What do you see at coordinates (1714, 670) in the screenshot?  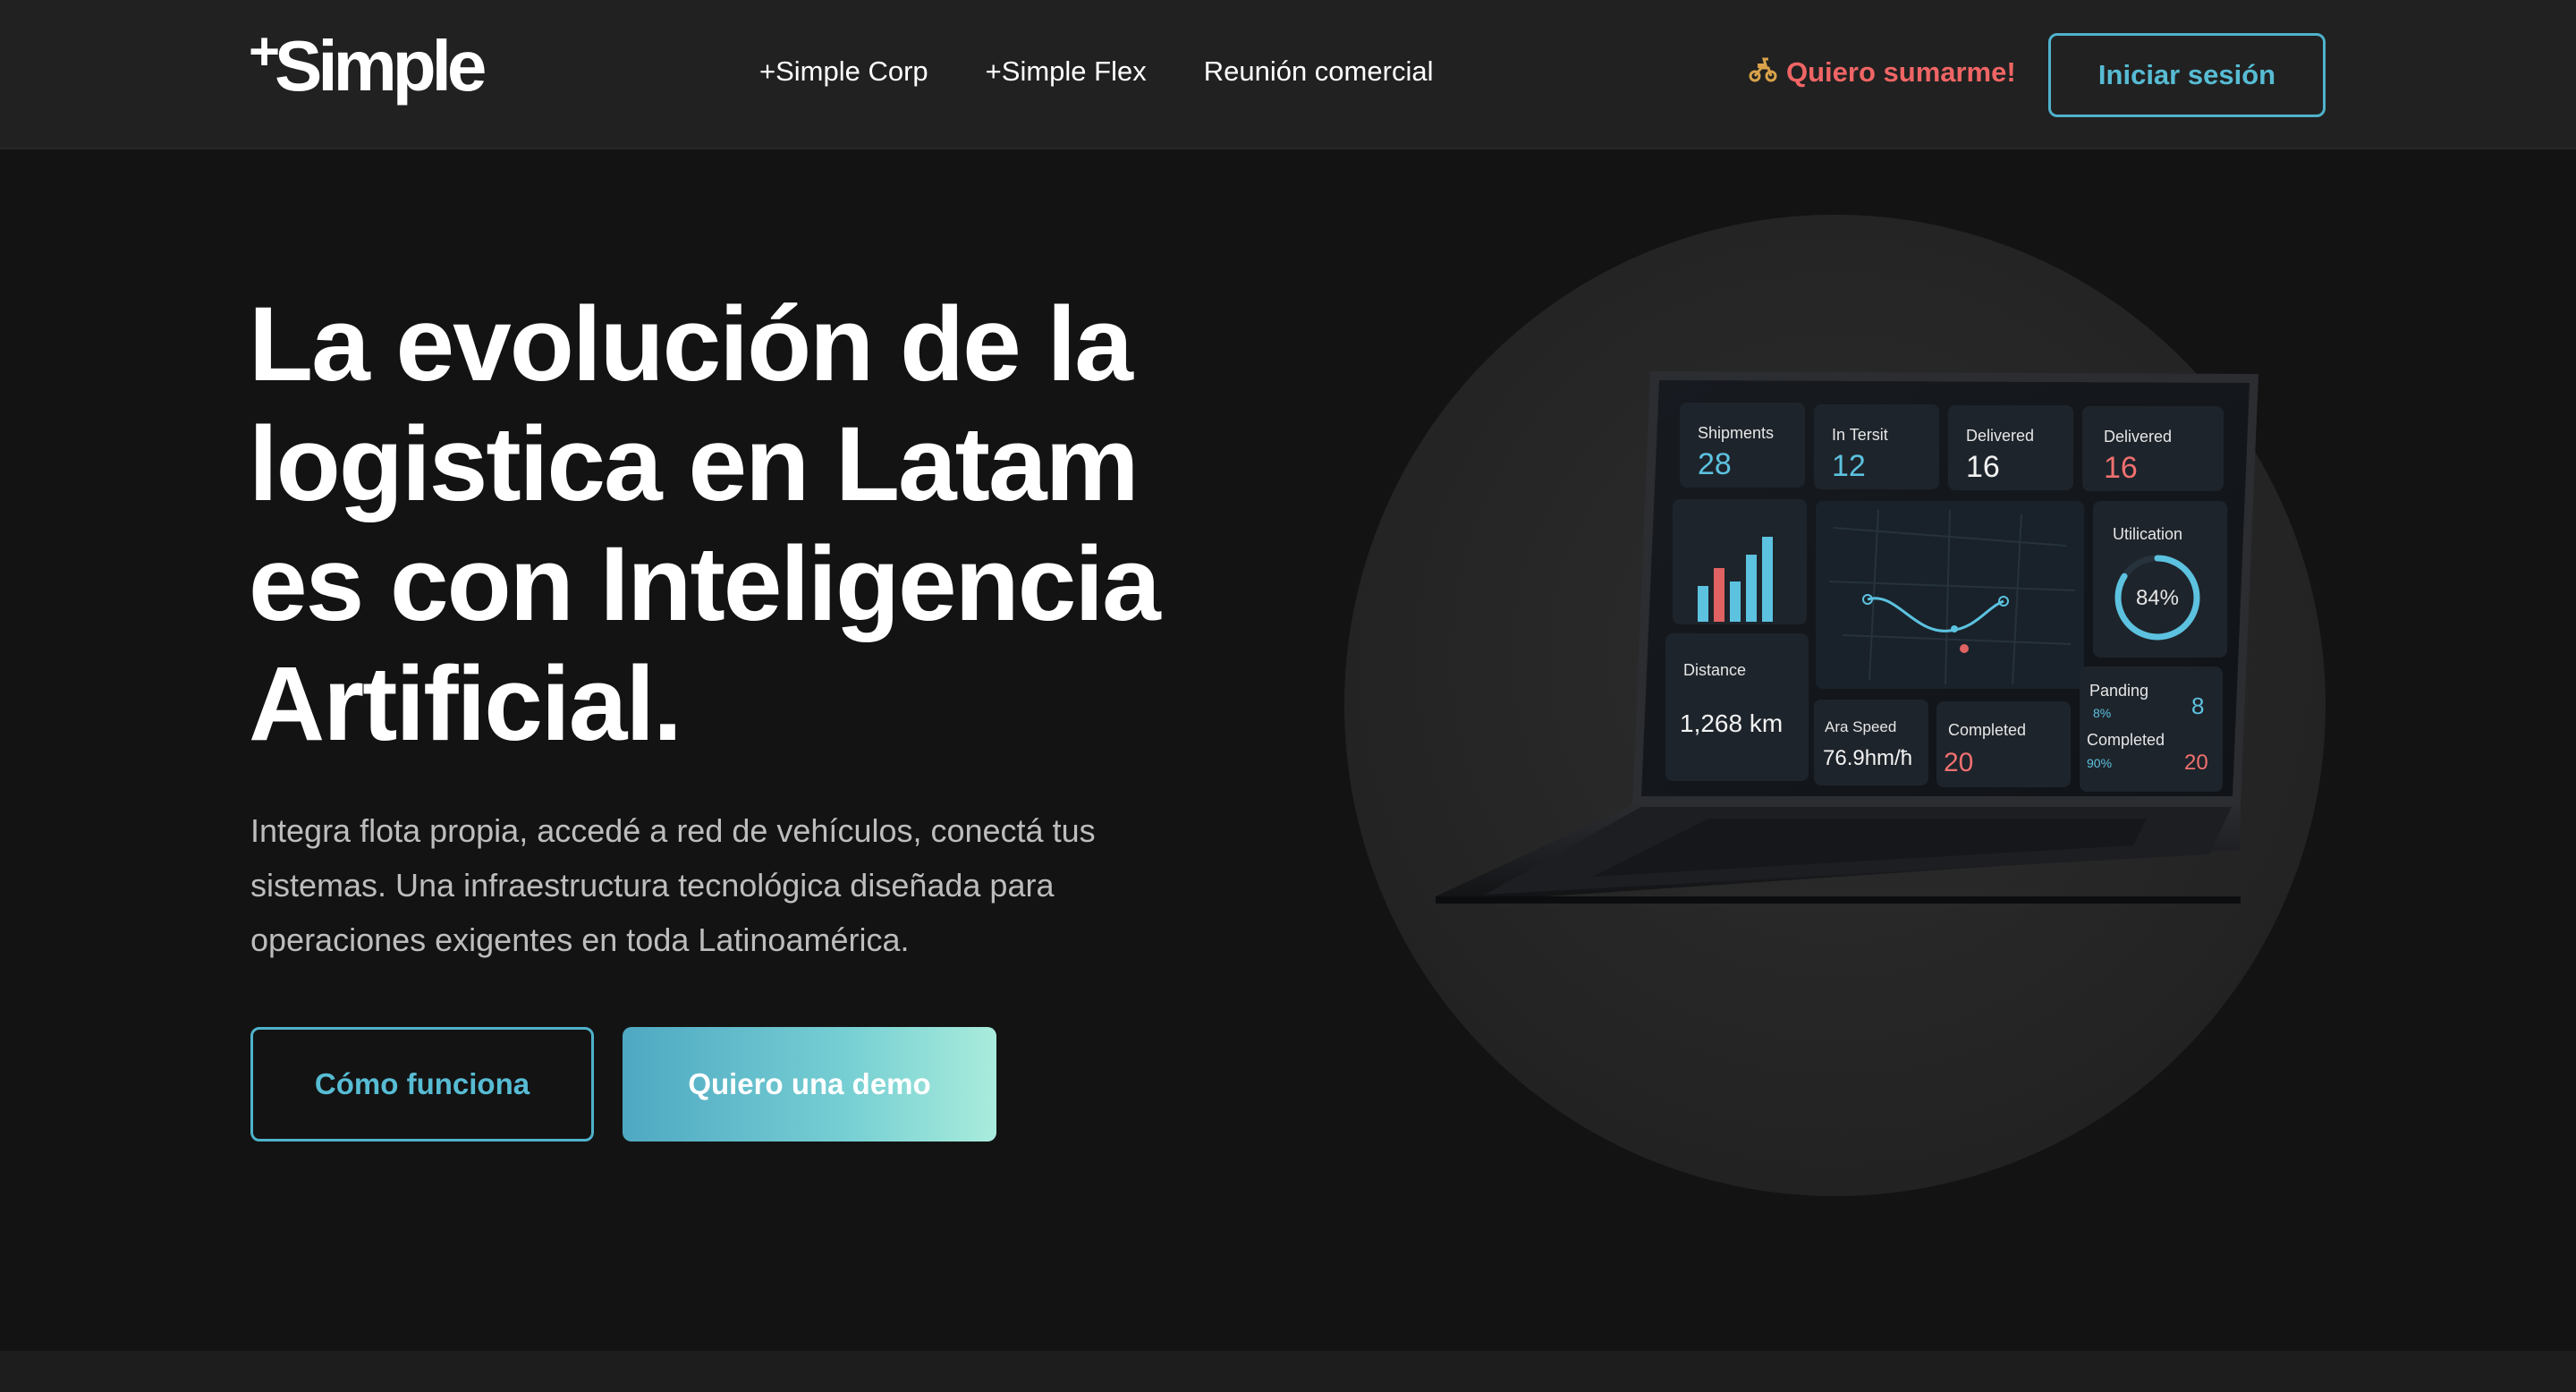 I see `distance-label: Distance` at bounding box center [1714, 670].